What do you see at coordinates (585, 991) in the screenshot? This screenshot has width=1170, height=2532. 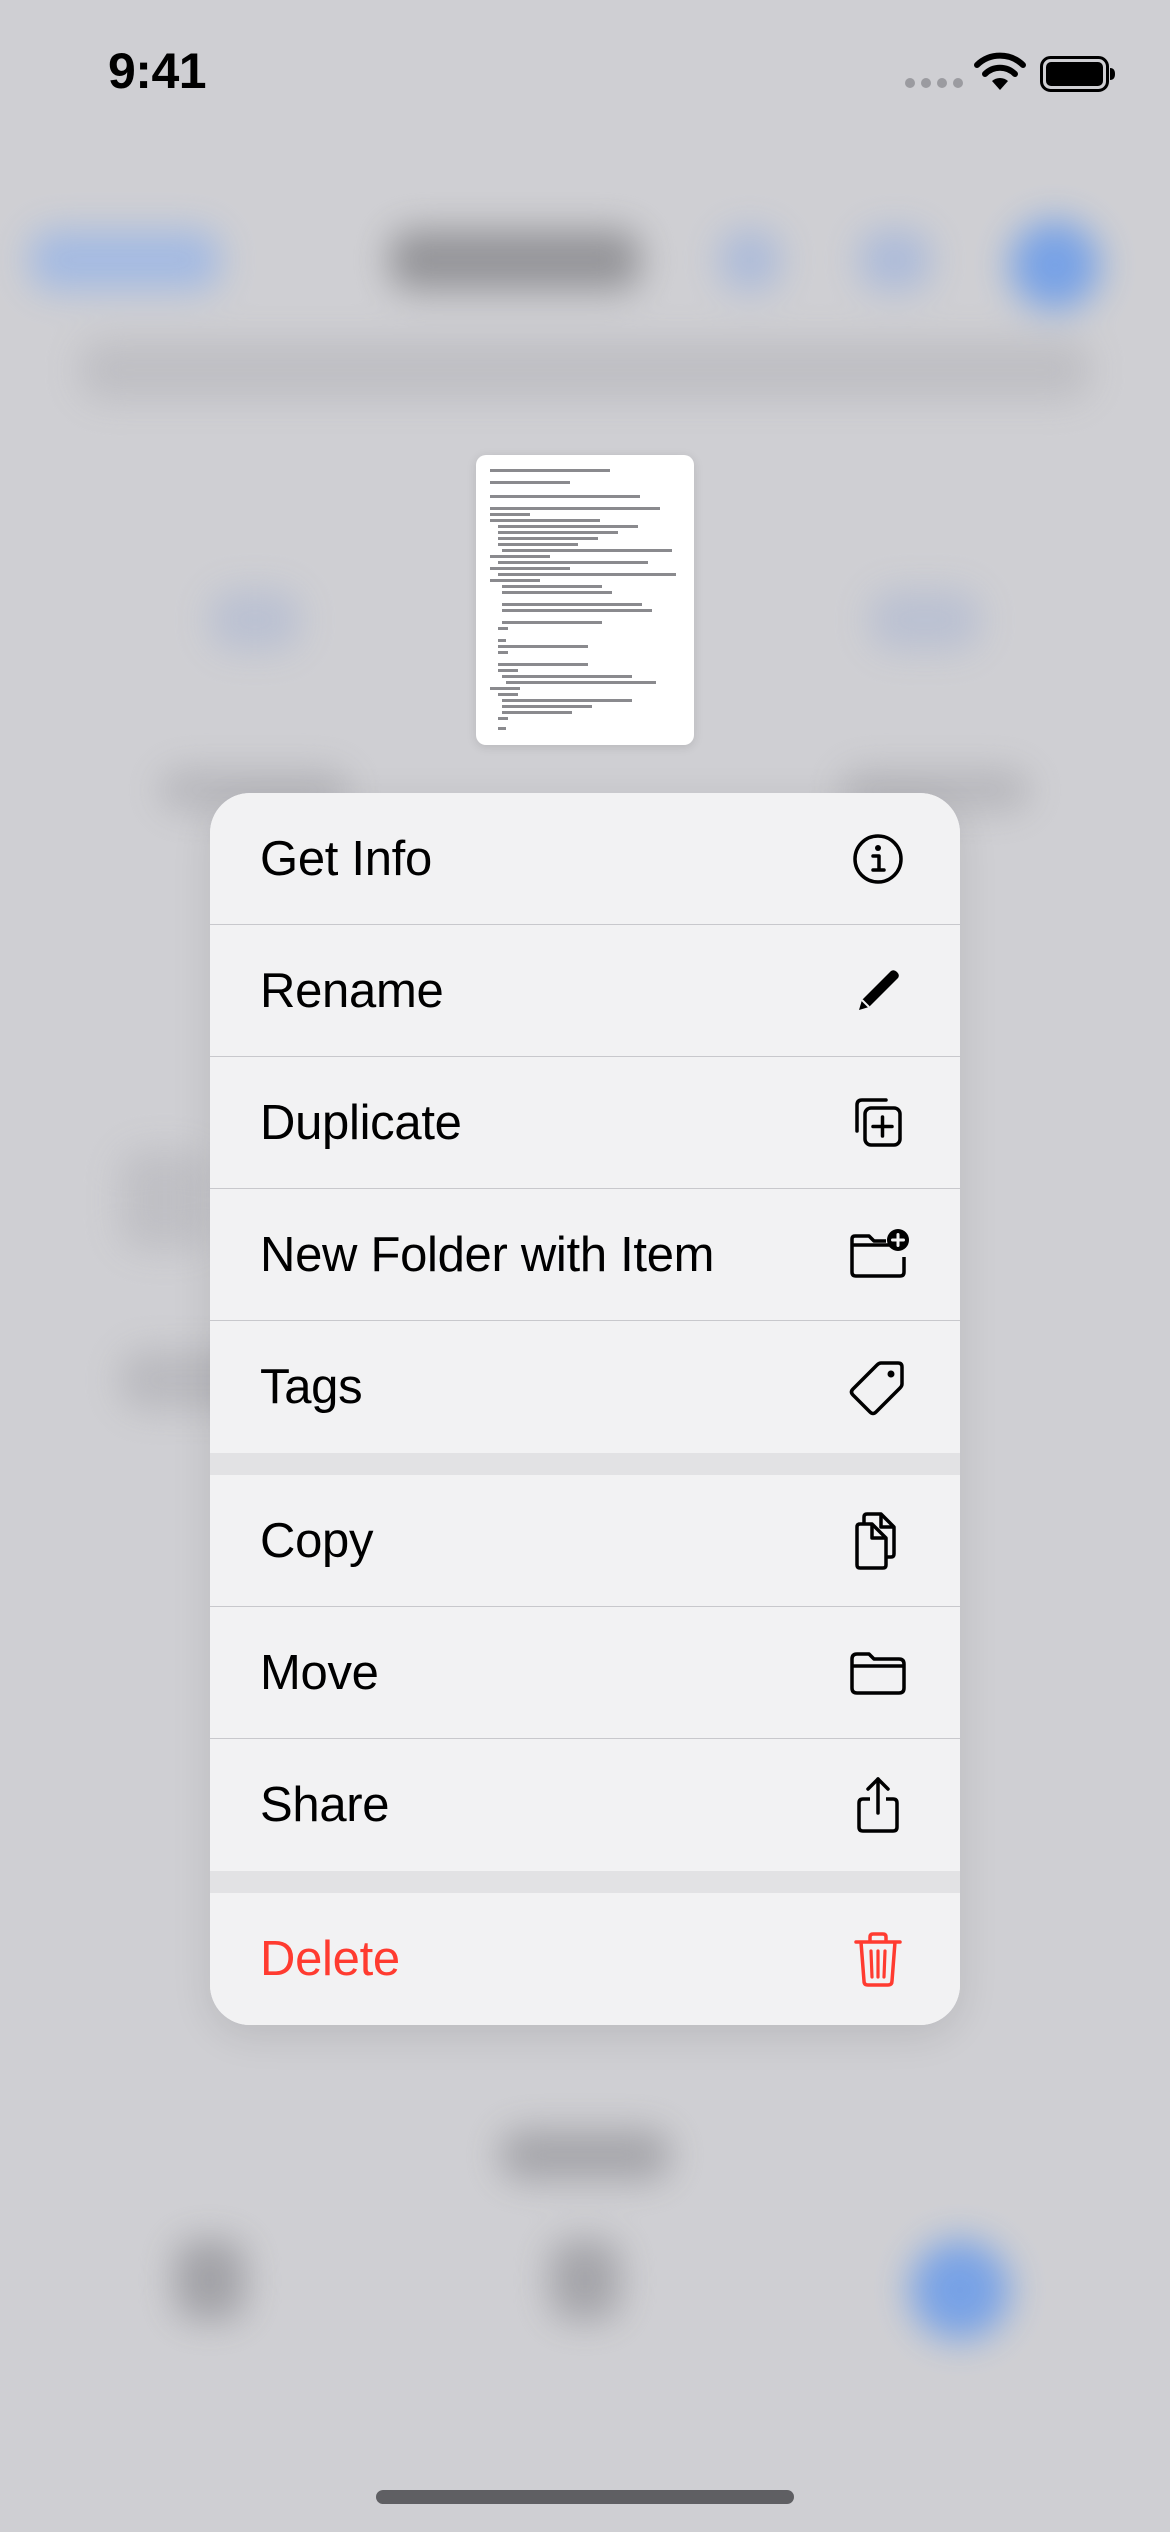 I see `rename-menu-item: Rename` at bounding box center [585, 991].